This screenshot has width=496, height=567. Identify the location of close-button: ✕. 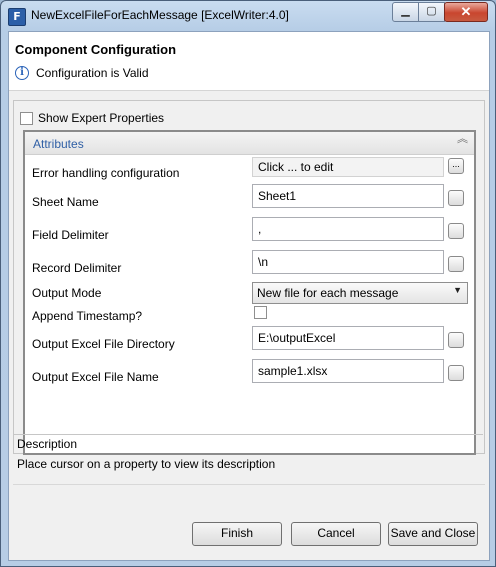
(466, 12).